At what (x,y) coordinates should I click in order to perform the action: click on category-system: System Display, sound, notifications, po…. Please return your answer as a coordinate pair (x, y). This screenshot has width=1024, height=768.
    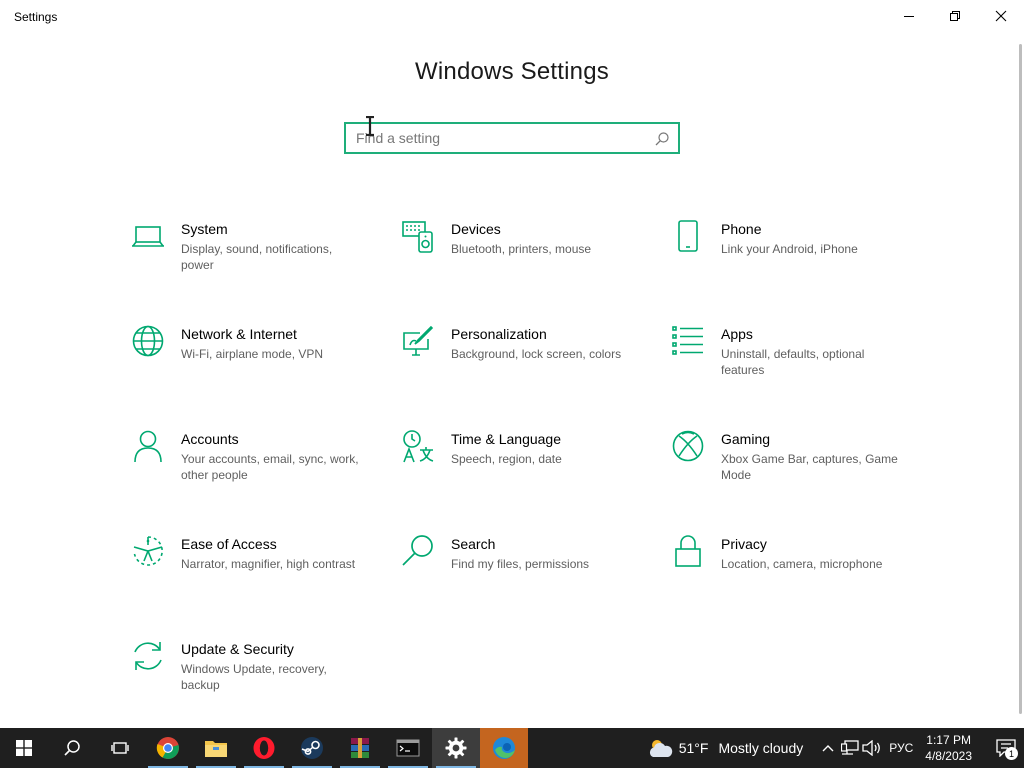
    Looking at the image, I should click on (255, 256).